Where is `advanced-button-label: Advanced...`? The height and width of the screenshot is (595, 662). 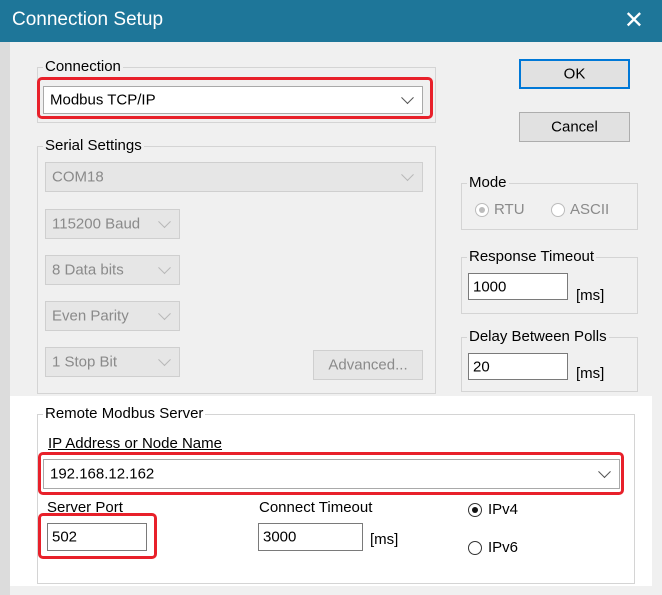
advanced-button-label: Advanced... is located at coordinates (368, 365).